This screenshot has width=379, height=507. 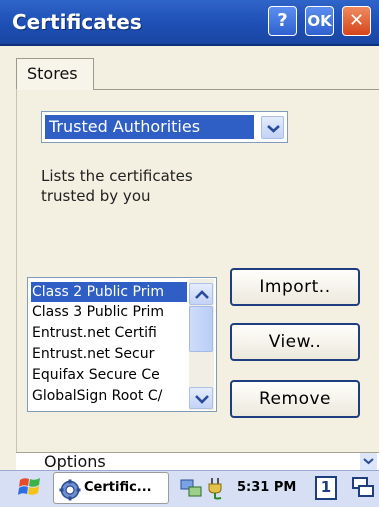 I want to click on windows-stack-icon, so click(x=363, y=488).